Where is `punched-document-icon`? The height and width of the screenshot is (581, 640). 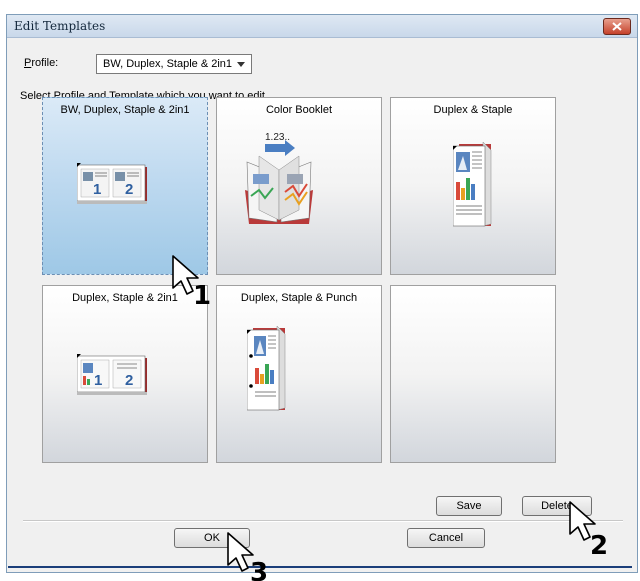 punched-document-icon is located at coordinates (266, 368).